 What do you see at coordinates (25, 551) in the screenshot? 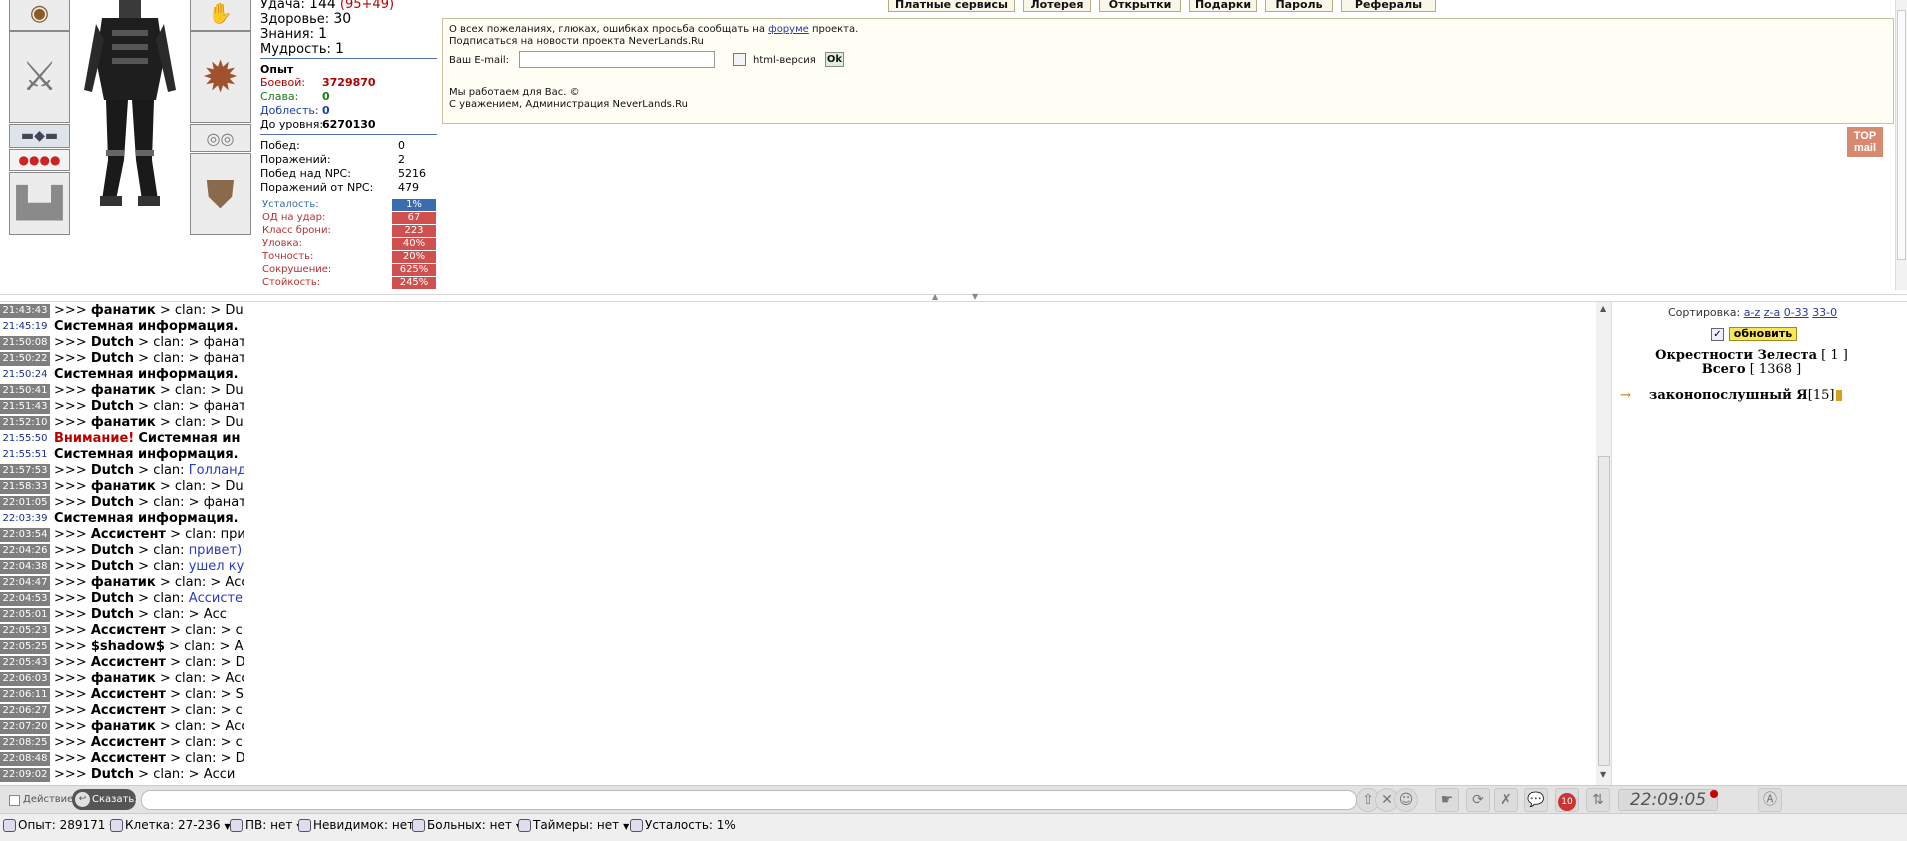
I see `message-time: 22:04:26` at bounding box center [25, 551].